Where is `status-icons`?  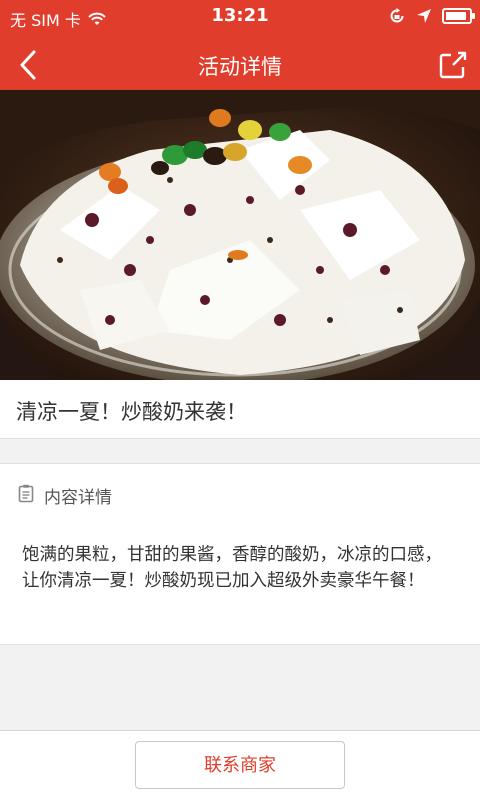 status-icons is located at coordinates (431, 16).